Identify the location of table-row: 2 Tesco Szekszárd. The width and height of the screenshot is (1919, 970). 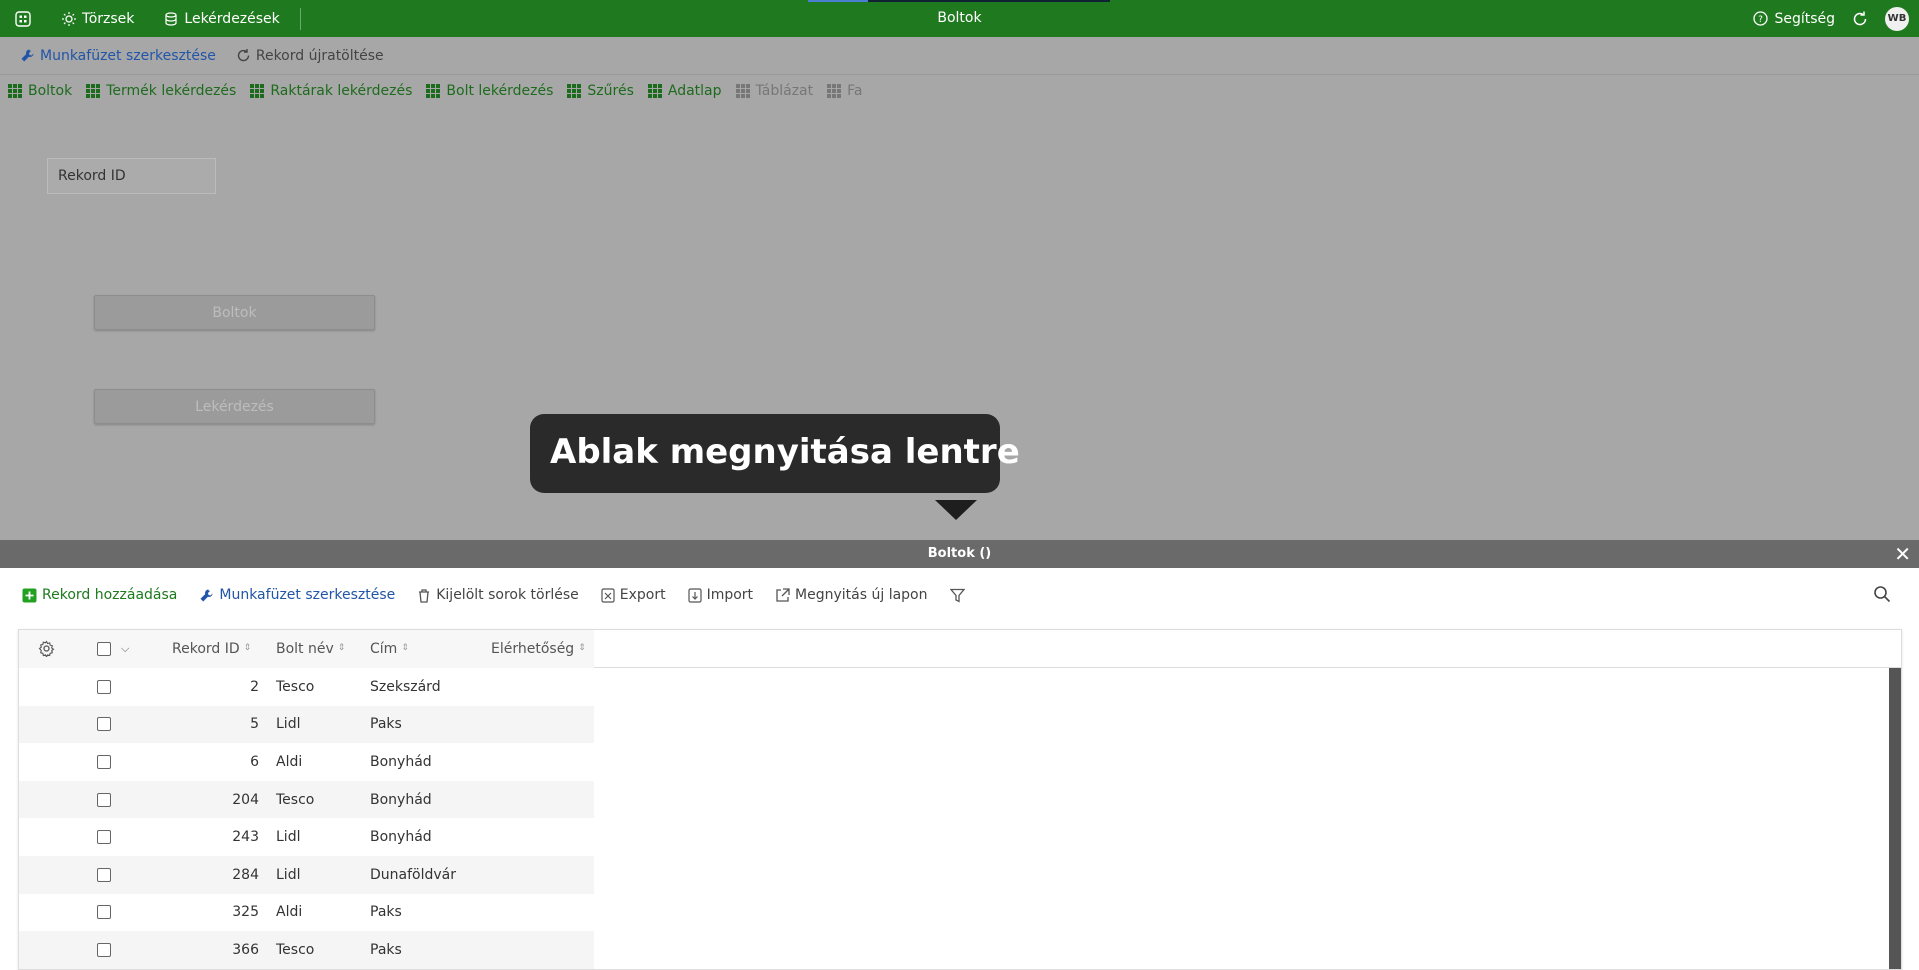
(960, 687).